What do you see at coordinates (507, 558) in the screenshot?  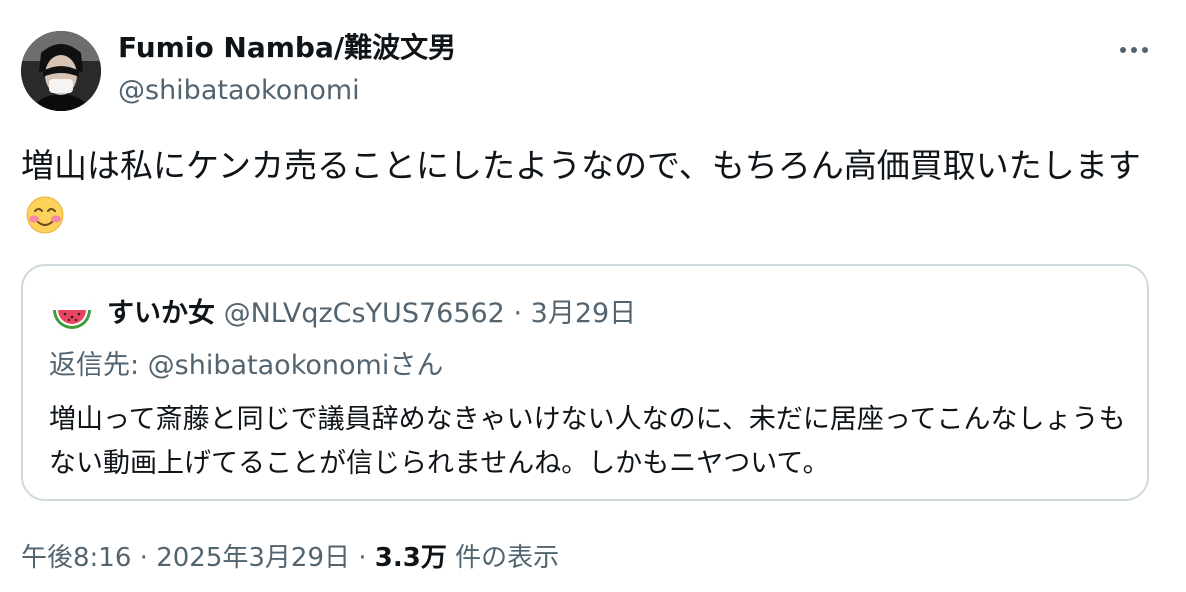 I see `view-count-label: 件の表示` at bounding box center [507, 558].